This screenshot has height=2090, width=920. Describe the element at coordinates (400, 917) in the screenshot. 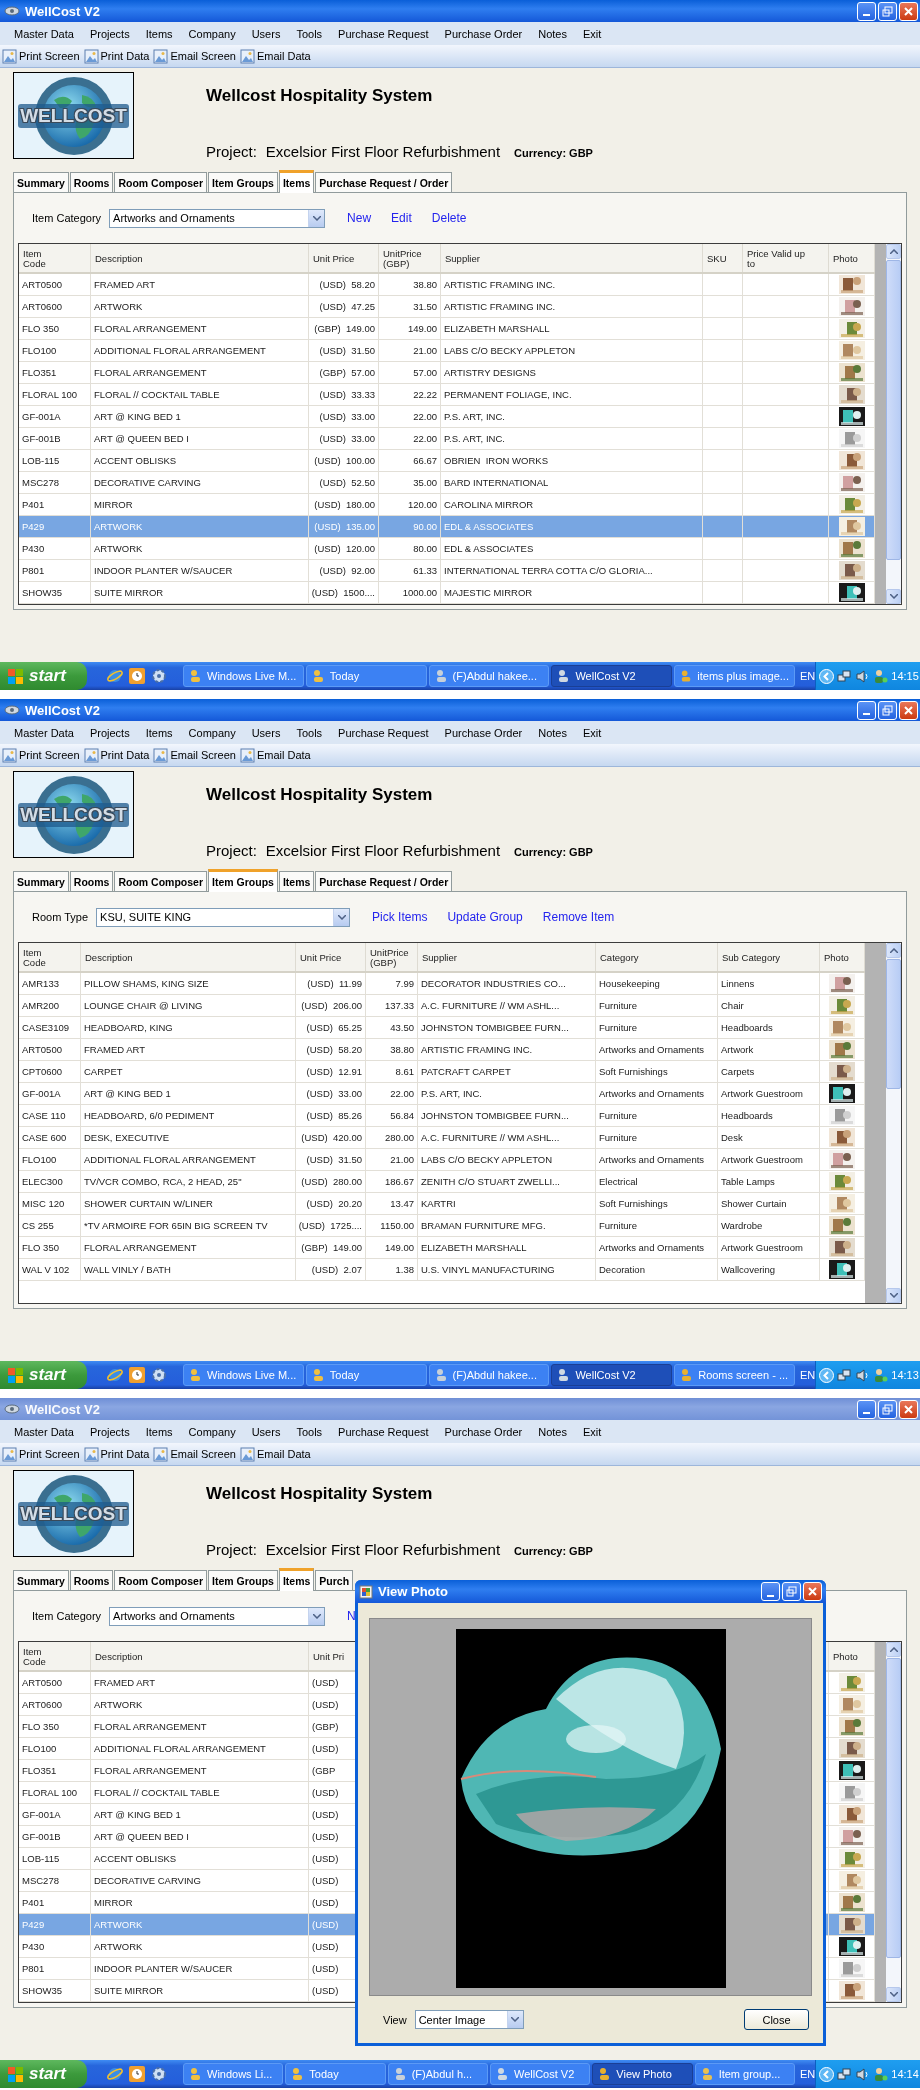

I see `action-link: Pick Items` at that location.